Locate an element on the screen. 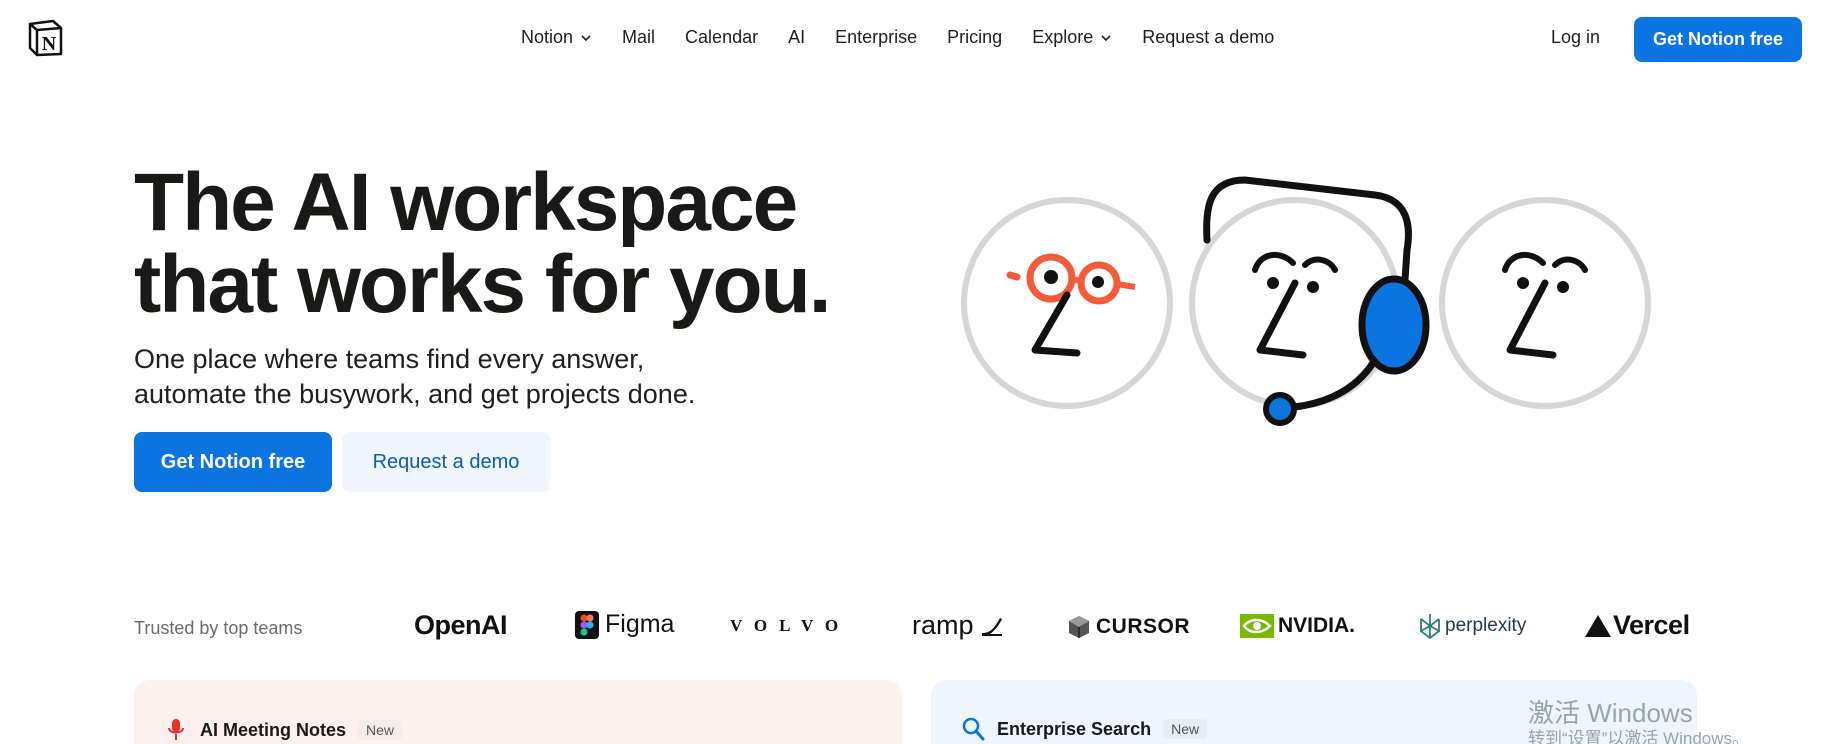 This screenshot has height=744, width=1834. face-with-glasses-illustration is located at coordinates (1067, 303).